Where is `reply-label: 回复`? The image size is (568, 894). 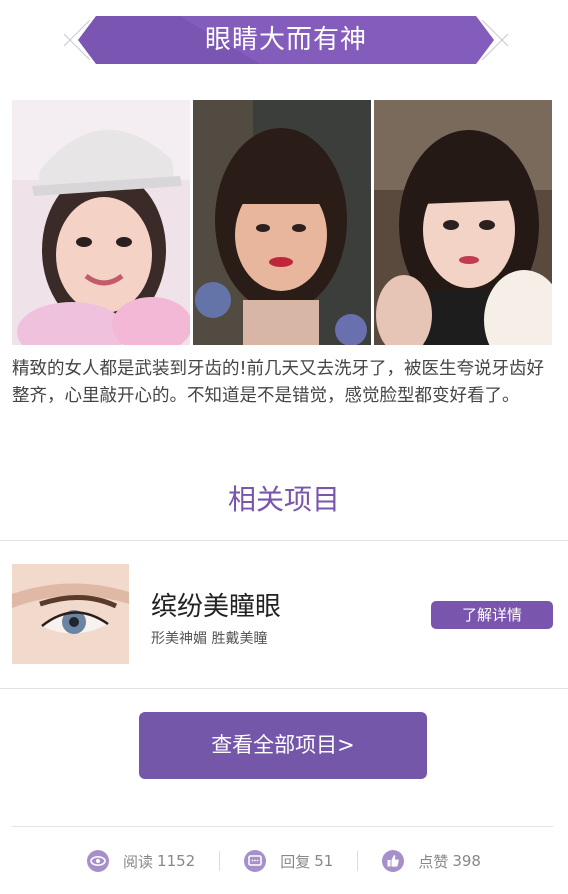
reply-label: 回复 is located at coordinates (295, 861).